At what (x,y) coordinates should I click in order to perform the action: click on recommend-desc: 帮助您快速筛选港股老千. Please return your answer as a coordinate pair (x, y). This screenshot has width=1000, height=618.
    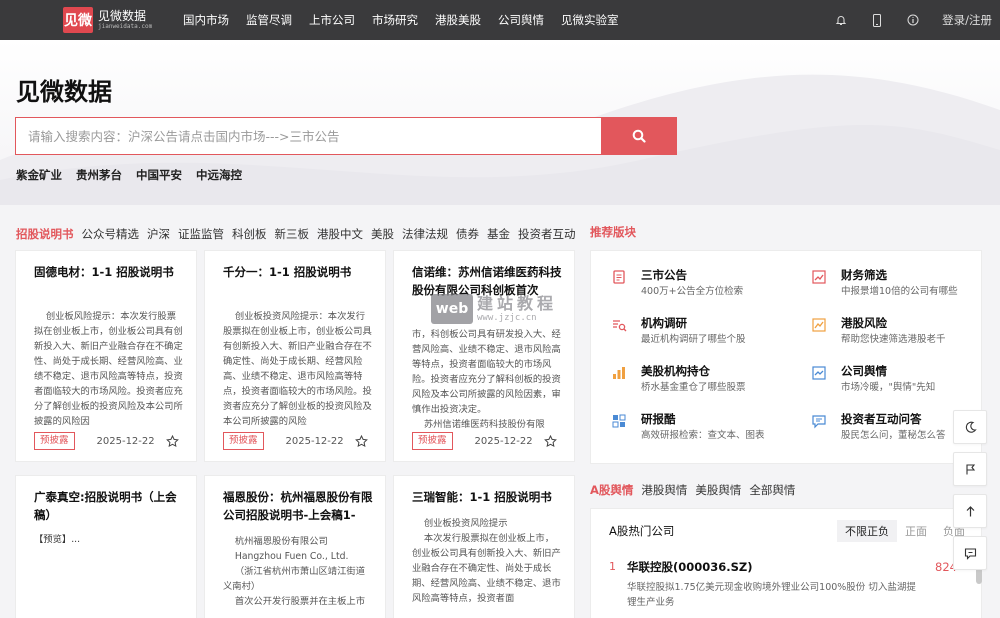
    Looking at the image, I should click on (893, 339).